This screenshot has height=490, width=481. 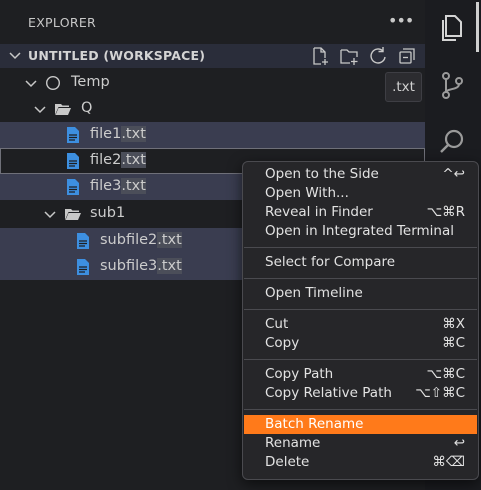 What do you see at coordinates (360, 324) in the screenshot?
I see `menu-item-cut: Cut ⌘X` at bounding box center [360, 324].